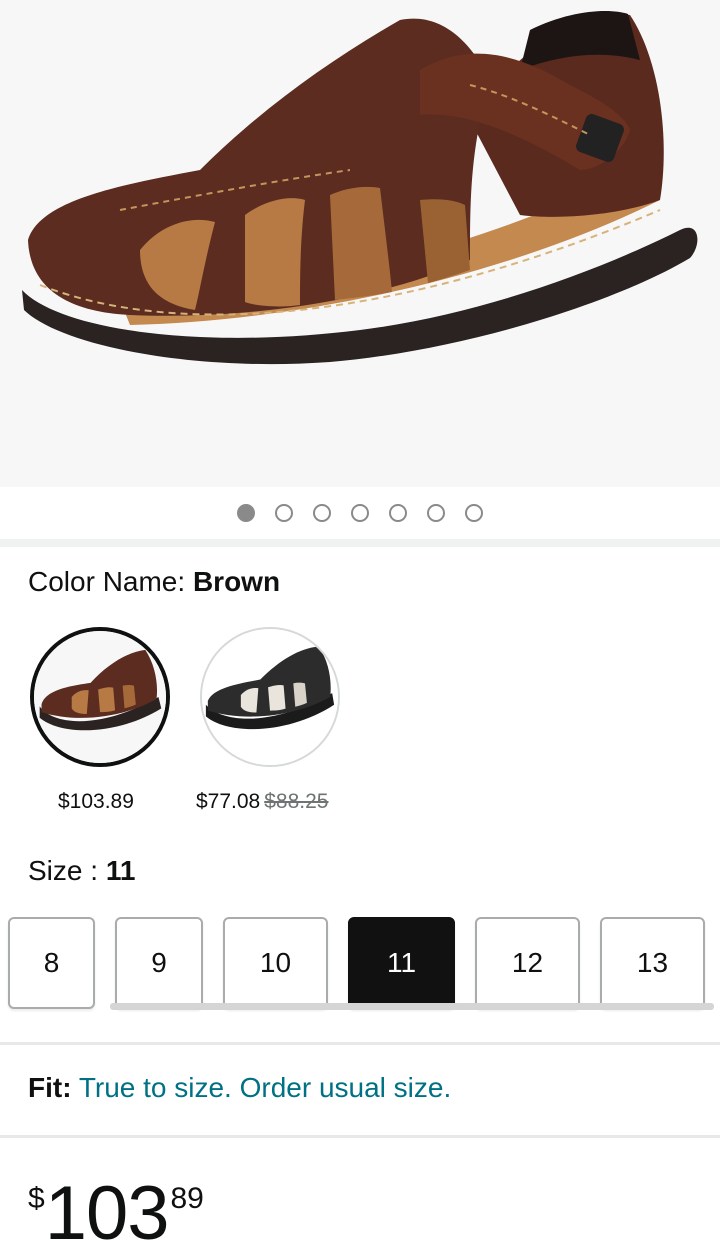  I want to click on fit-link: True to size. Order usual size., so click(265, 1087).